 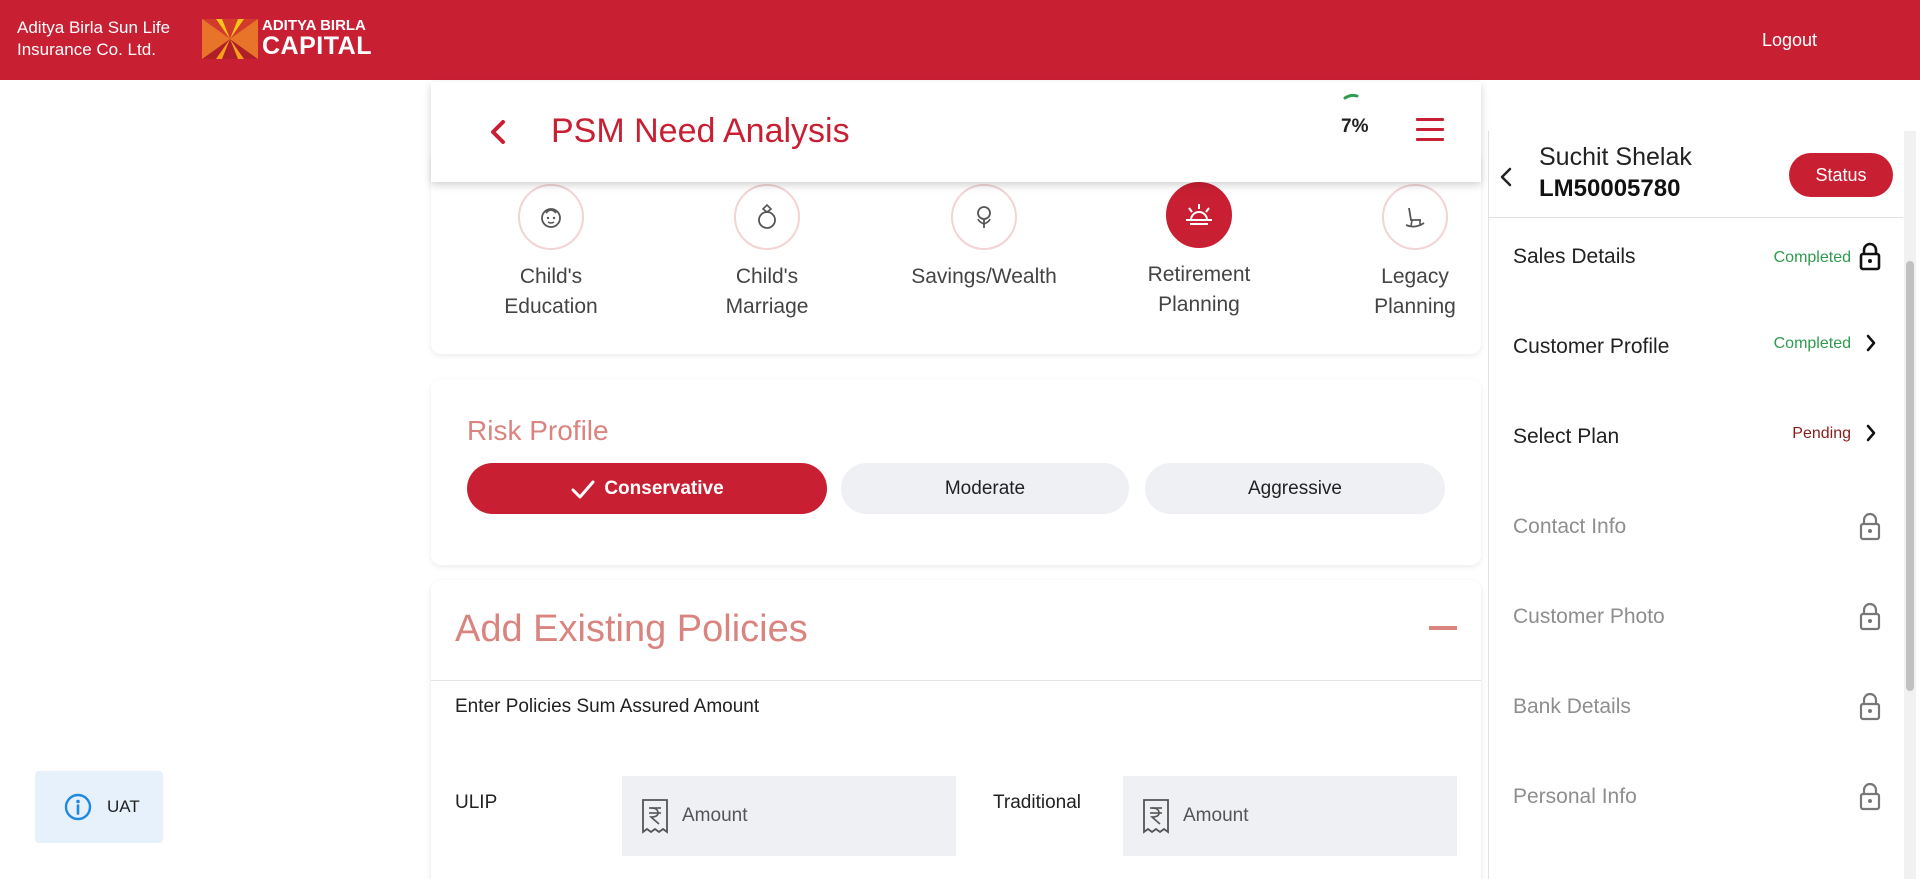 What do you see at coordinates (551, 217) in the screenshot?
I see `baby-icon` at bounding box center [551, 217].